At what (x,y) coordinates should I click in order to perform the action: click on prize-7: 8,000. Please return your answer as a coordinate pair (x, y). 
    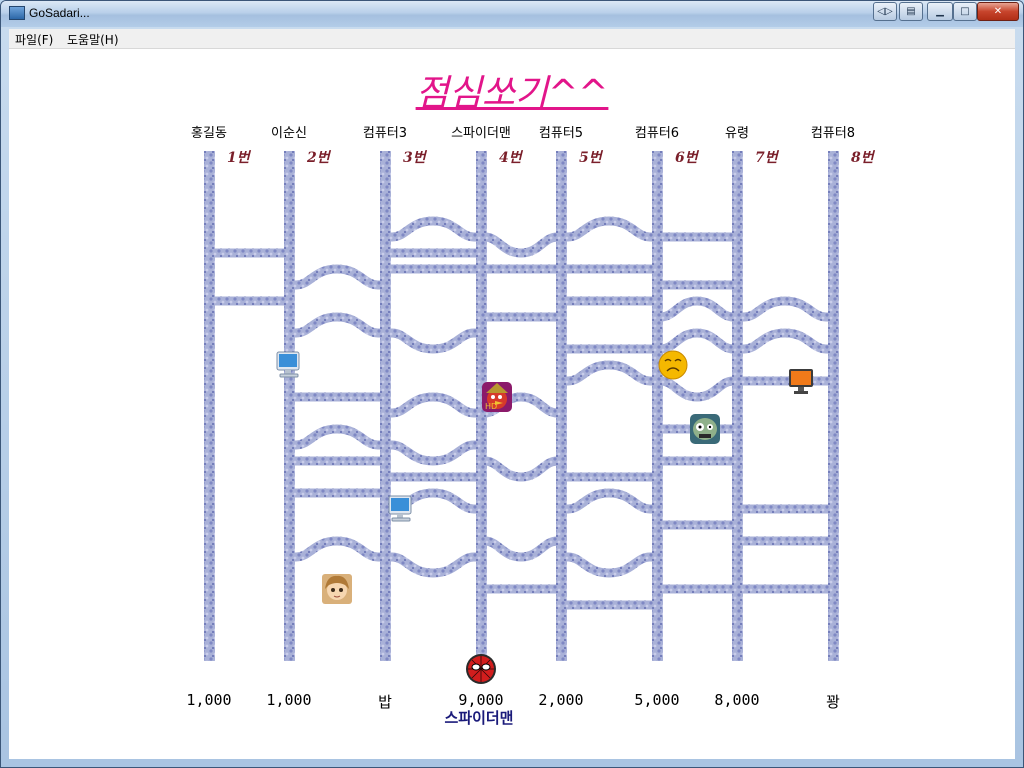
    Looking at the image, I should click on (737, 700).